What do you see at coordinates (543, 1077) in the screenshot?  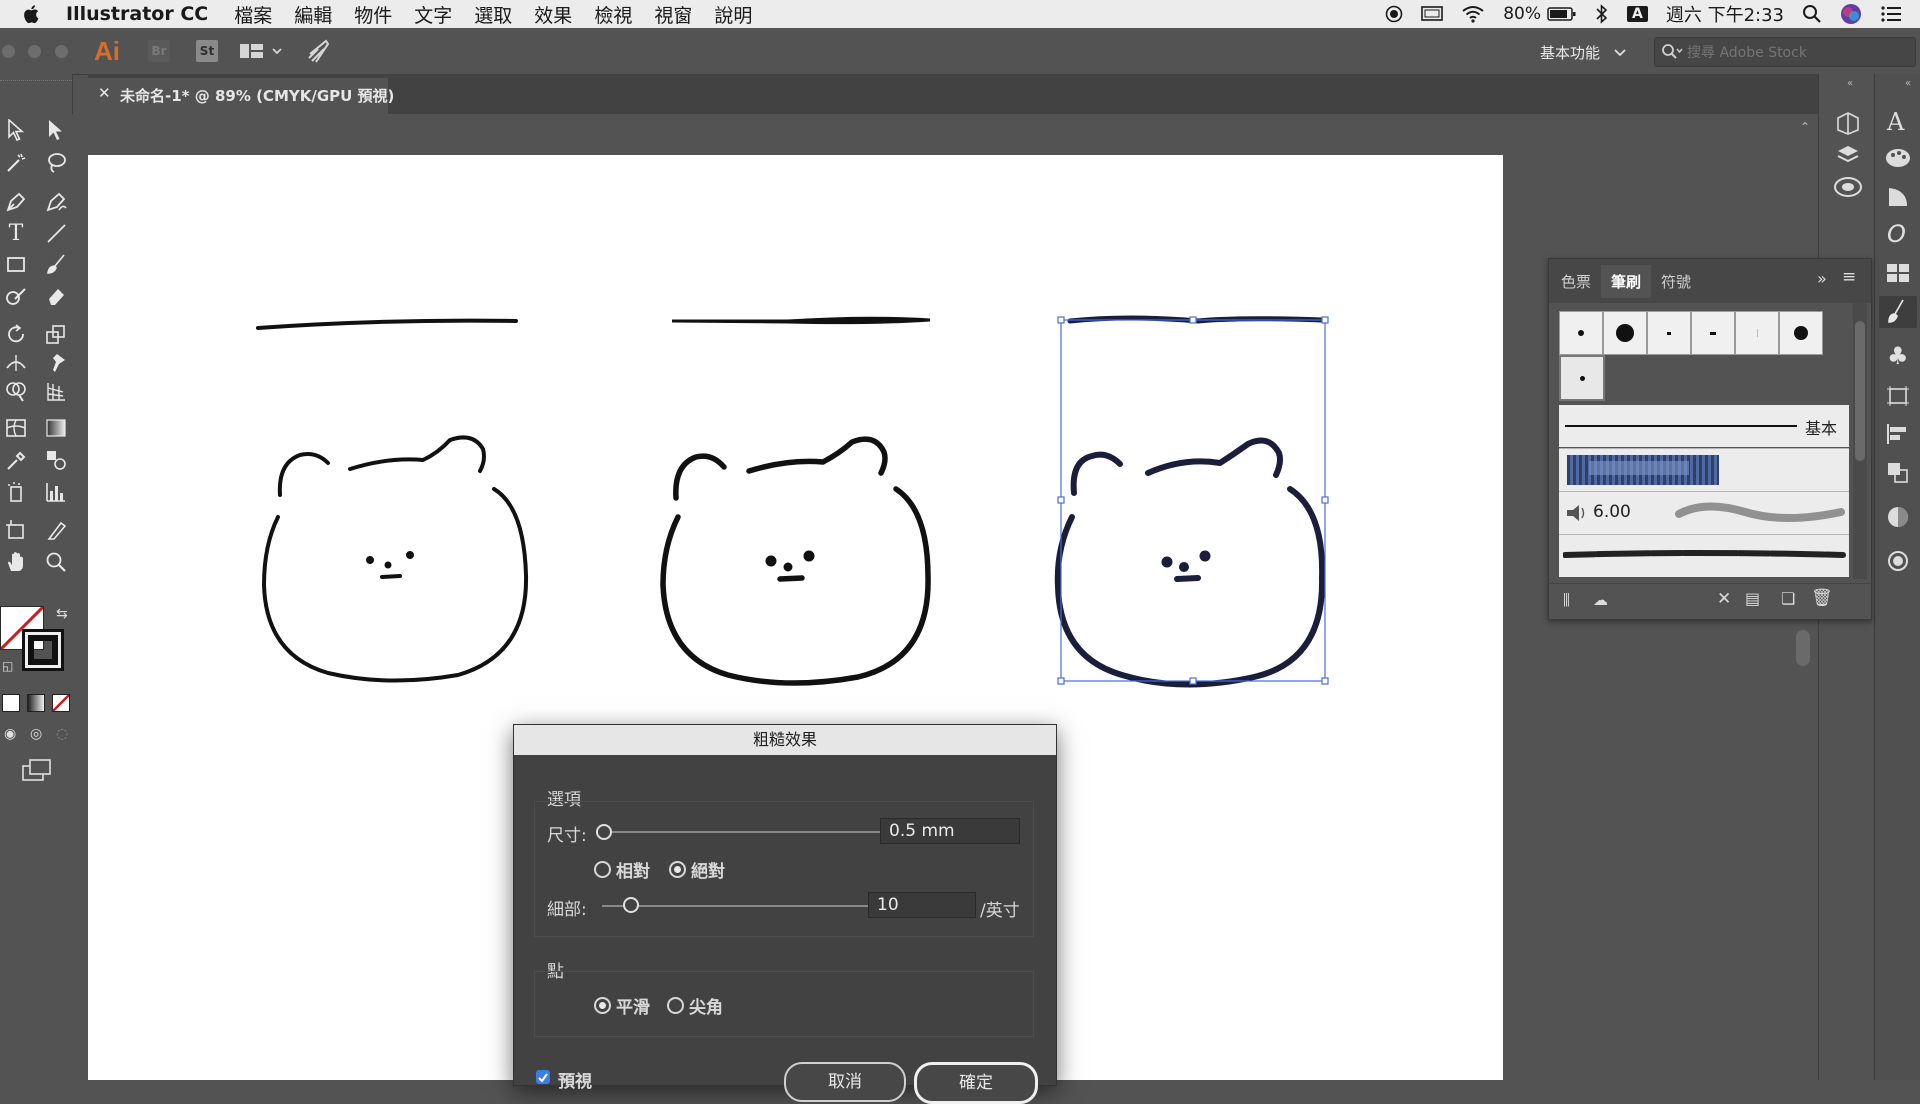 I see `preview-checkbox` at bounding box center [543, 1077].